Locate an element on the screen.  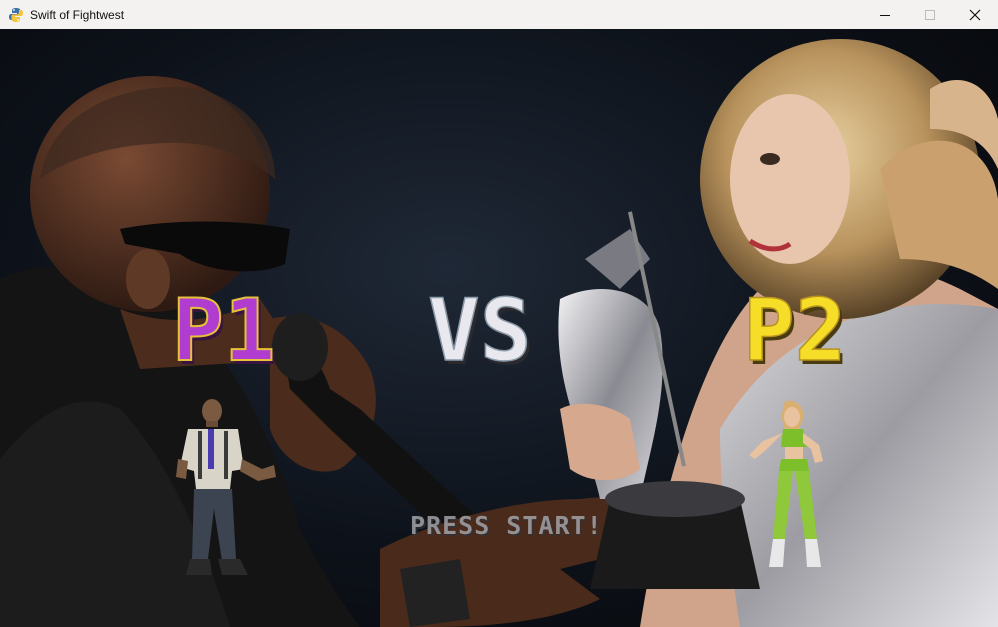
window-titlebar: Swift of Fightwest is located at coordinates (499, 14).